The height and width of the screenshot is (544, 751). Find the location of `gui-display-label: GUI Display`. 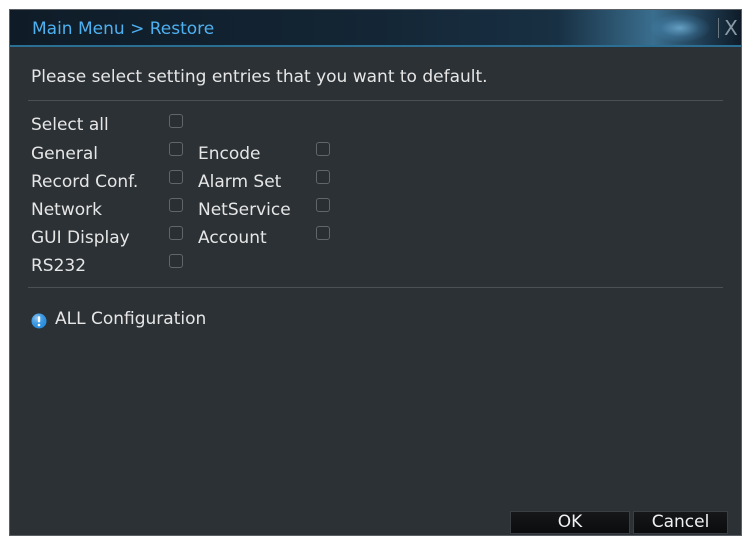

gui-display-label: GUI Display is located at coordinates (80, 238).